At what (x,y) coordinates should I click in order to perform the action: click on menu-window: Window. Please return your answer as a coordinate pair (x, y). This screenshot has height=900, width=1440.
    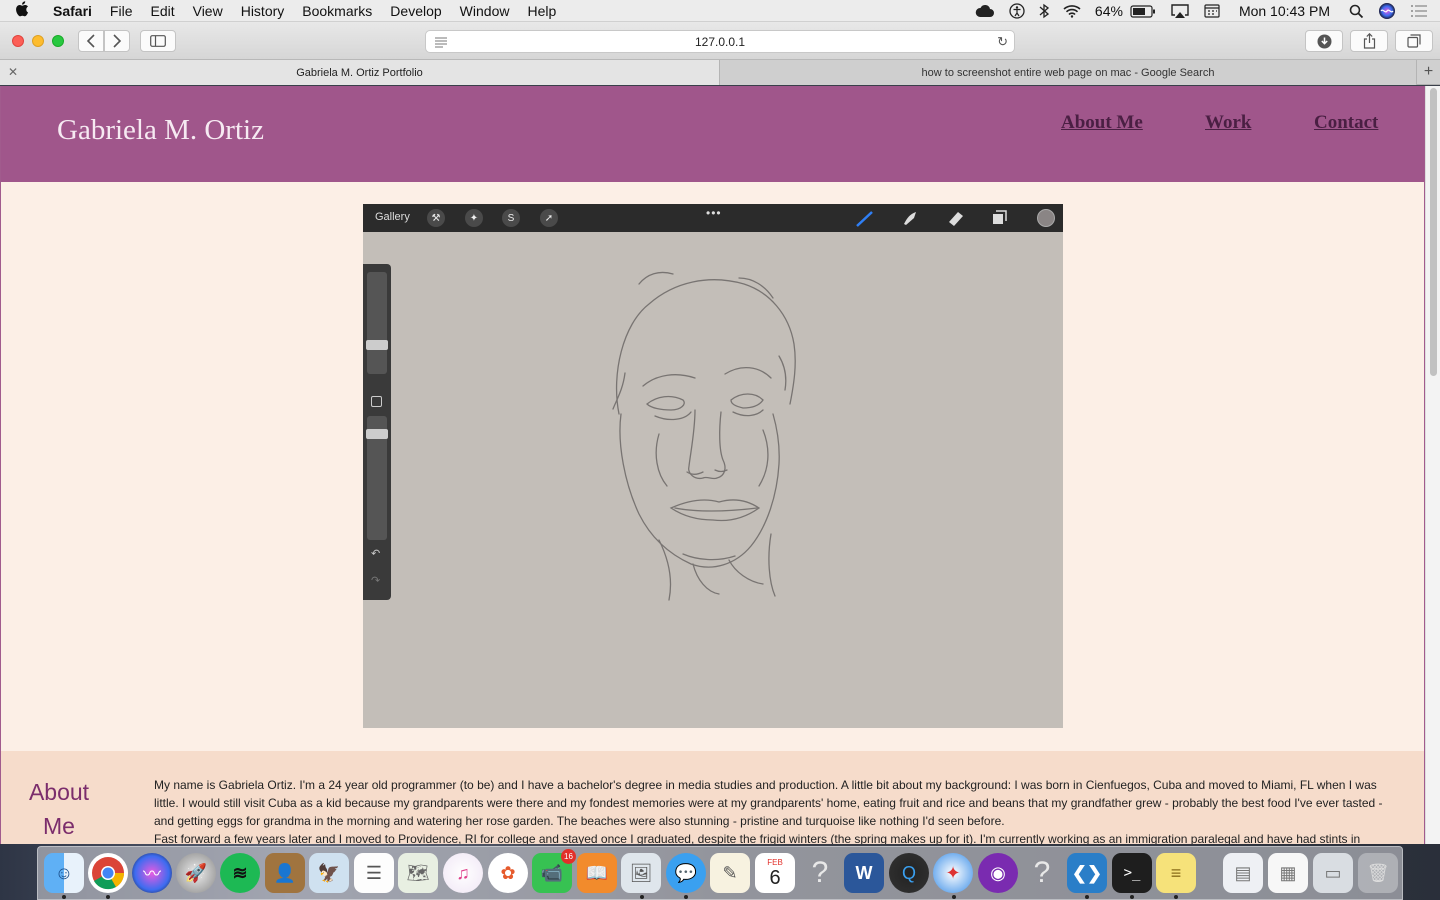
    Looking at the image, I should click on (485, 11).